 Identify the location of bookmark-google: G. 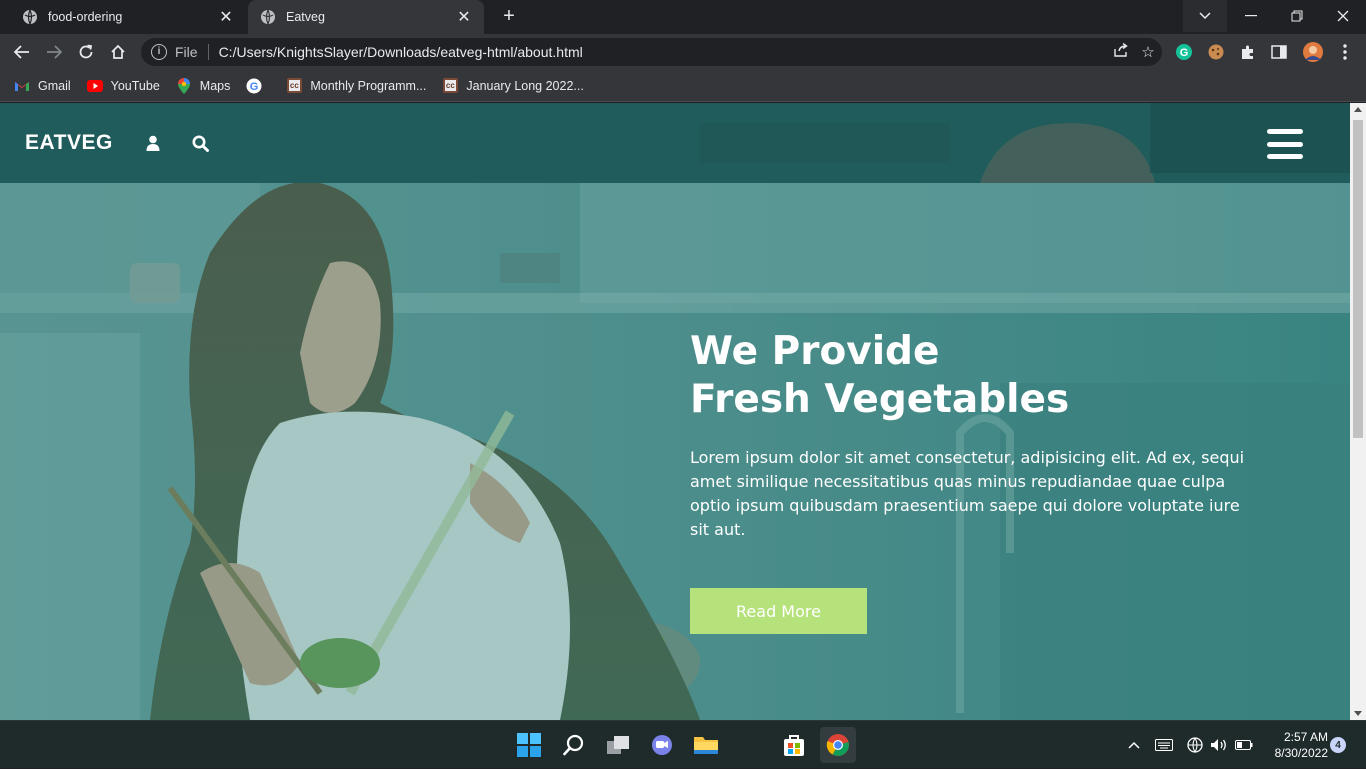
(258, 86).